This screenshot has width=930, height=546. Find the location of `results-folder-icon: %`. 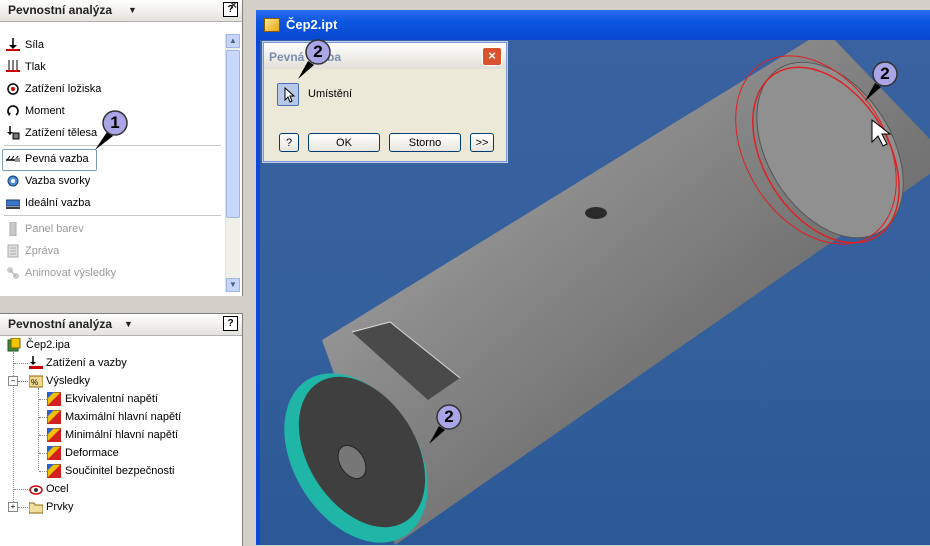

results-folder-icon: % is located at coordinates (36, 381).